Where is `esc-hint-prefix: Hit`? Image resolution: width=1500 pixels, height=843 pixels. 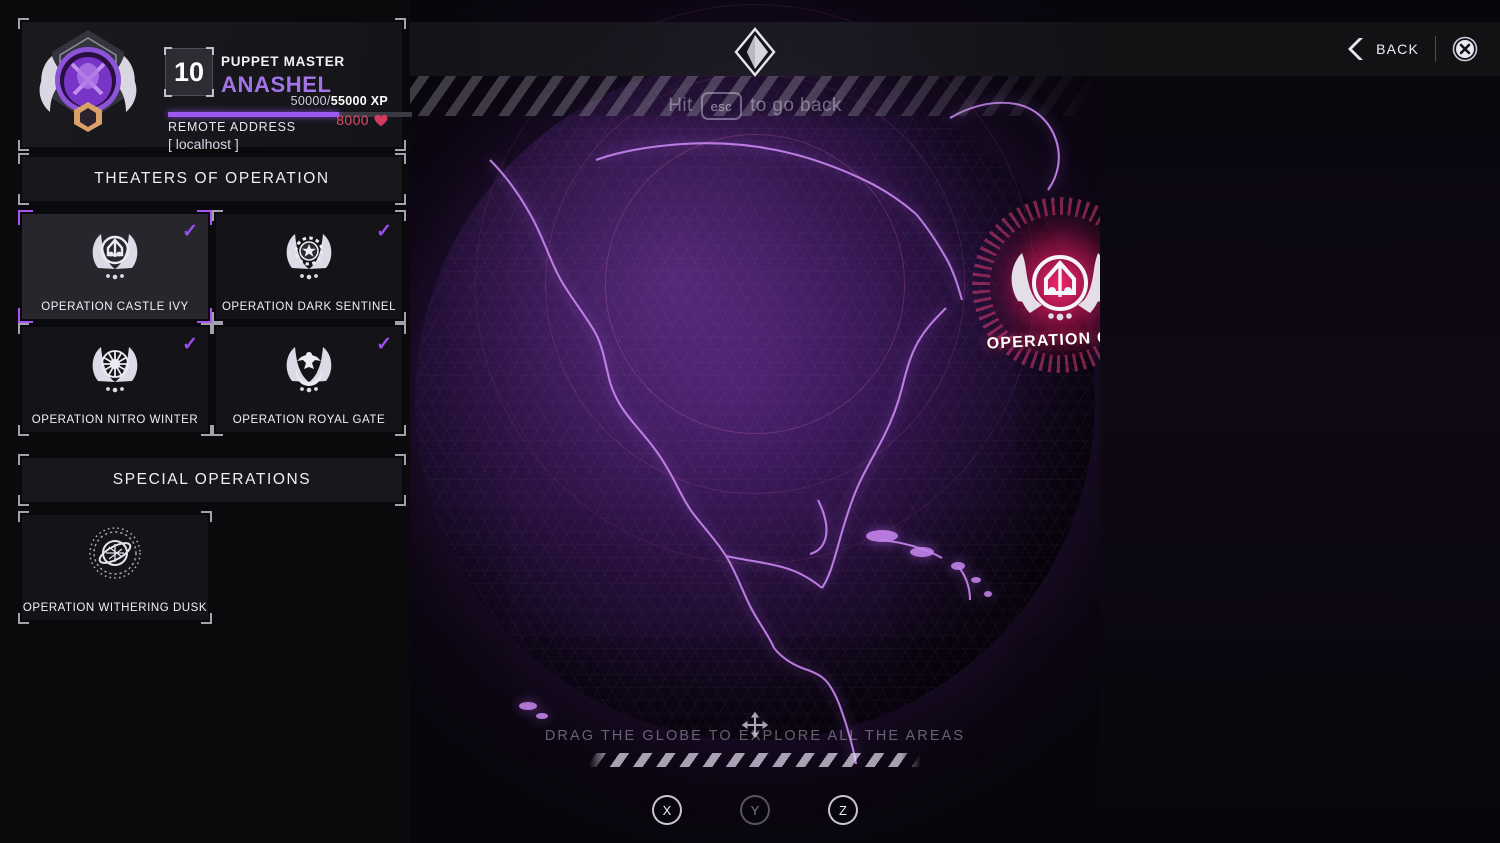 esc-hint-prefix: Hit is located at coordinates (680, 105).